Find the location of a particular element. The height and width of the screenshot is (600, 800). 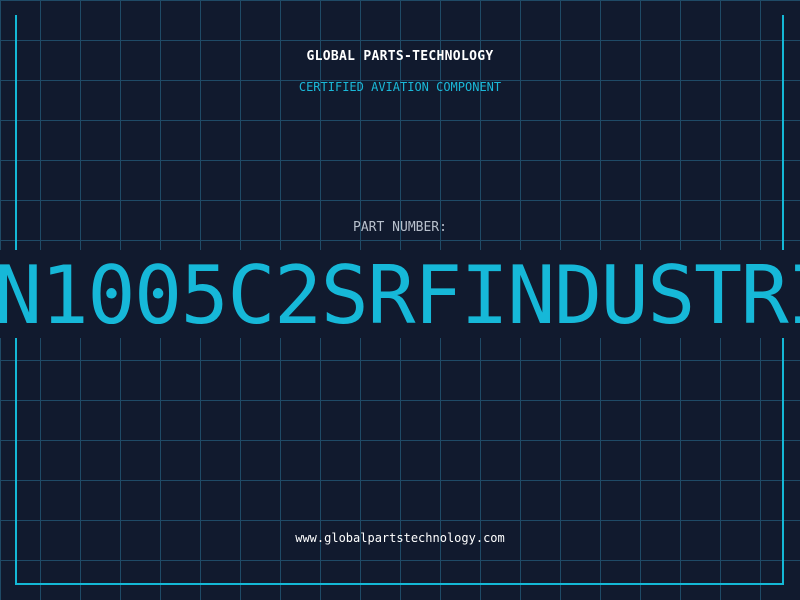

frame-border-bottom is located at coordinates (399, 584).